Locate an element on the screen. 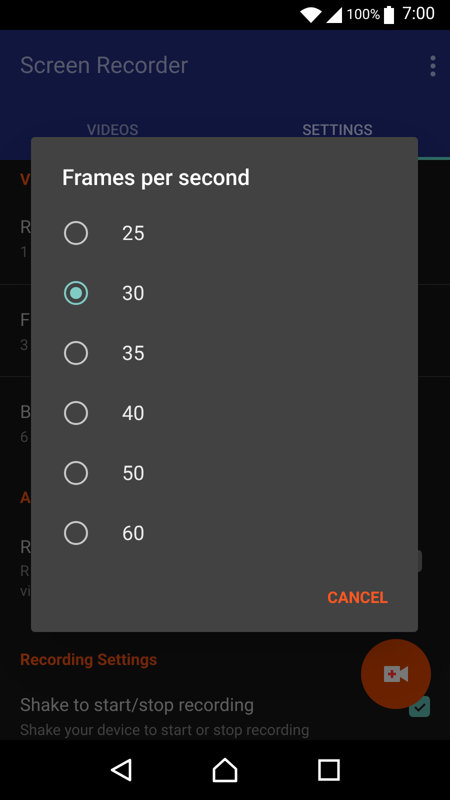 The width and height of the screenshot is (450, 800). recents-icon is located at coordinates (329, 770).